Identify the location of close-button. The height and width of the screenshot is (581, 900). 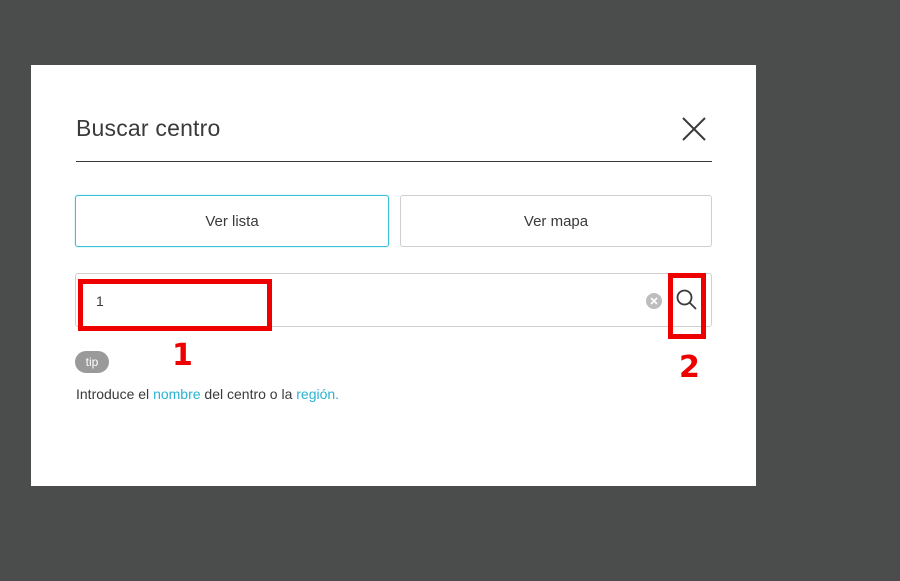
(694, 129).